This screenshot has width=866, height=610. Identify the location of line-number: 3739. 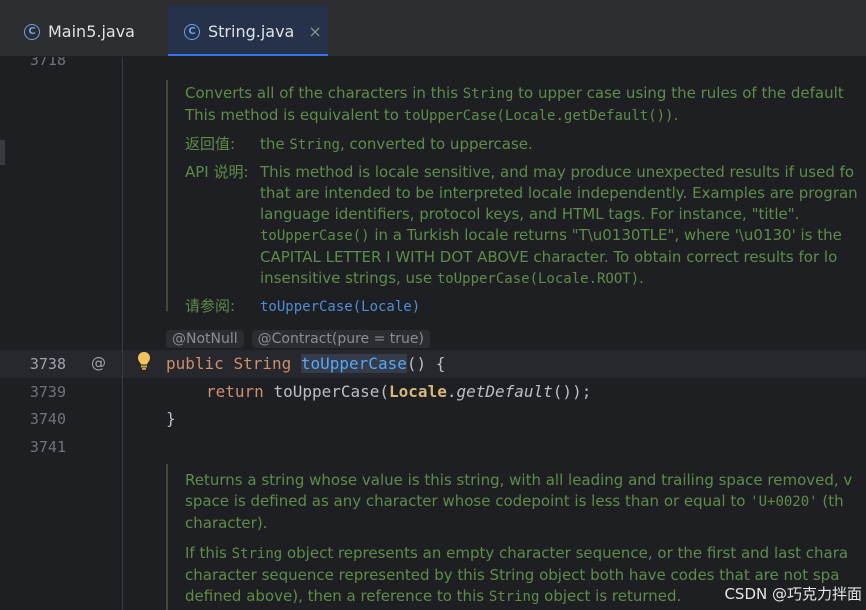
(47, 392).